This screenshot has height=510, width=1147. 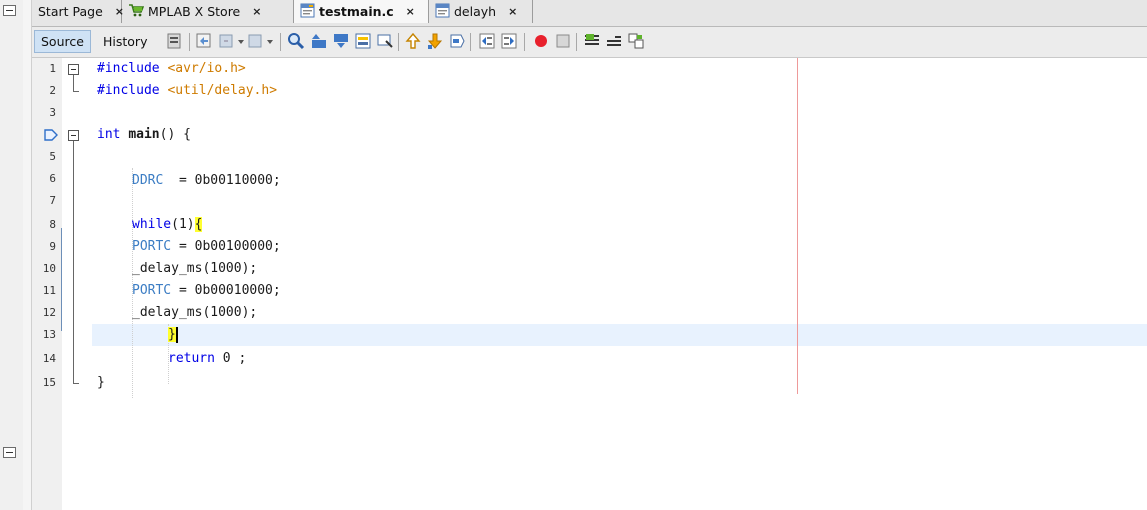 What do you see at coordinates (204, 41) in the screenshot?
I see `go-back-icon` at bounding box center [204, 41].